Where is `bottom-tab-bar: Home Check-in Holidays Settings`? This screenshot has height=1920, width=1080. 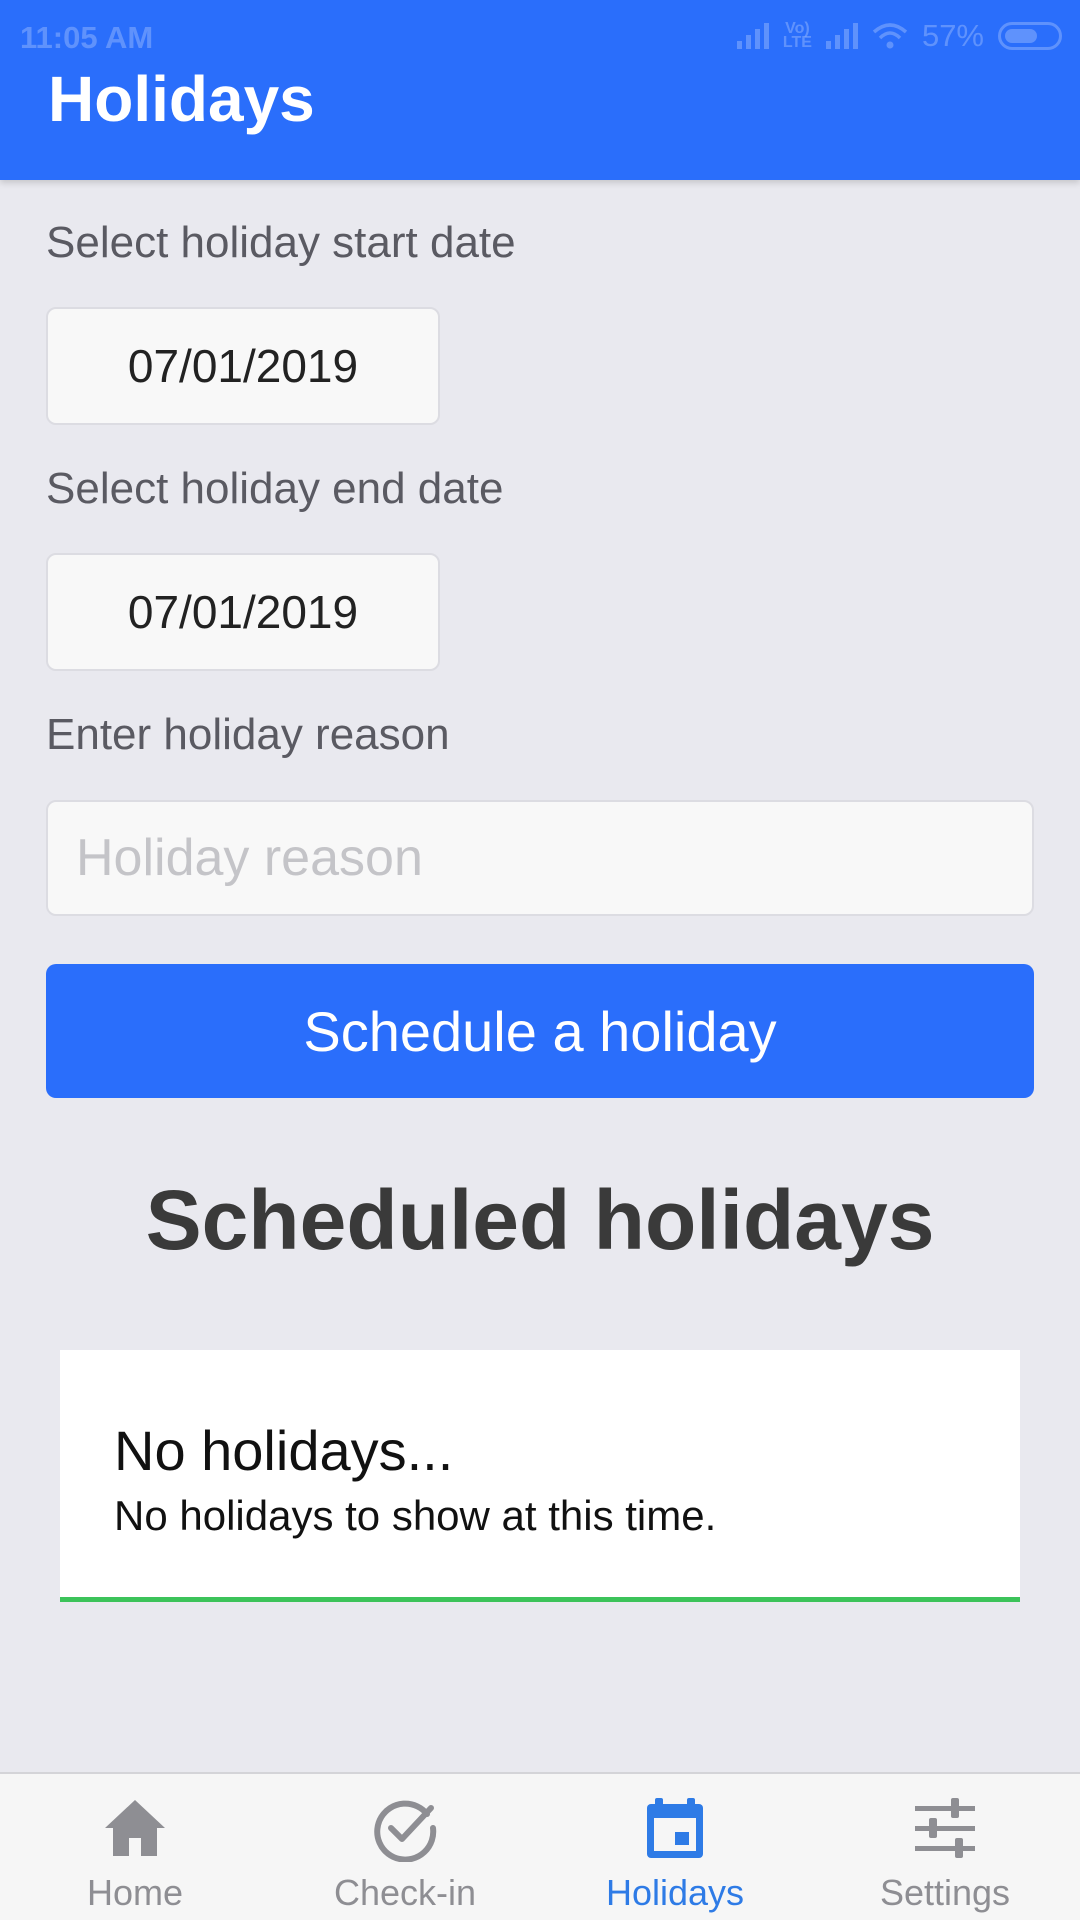
bottom-tab-bar: Home Check-in Holidays Settings is located at coordinates (540, 1846).